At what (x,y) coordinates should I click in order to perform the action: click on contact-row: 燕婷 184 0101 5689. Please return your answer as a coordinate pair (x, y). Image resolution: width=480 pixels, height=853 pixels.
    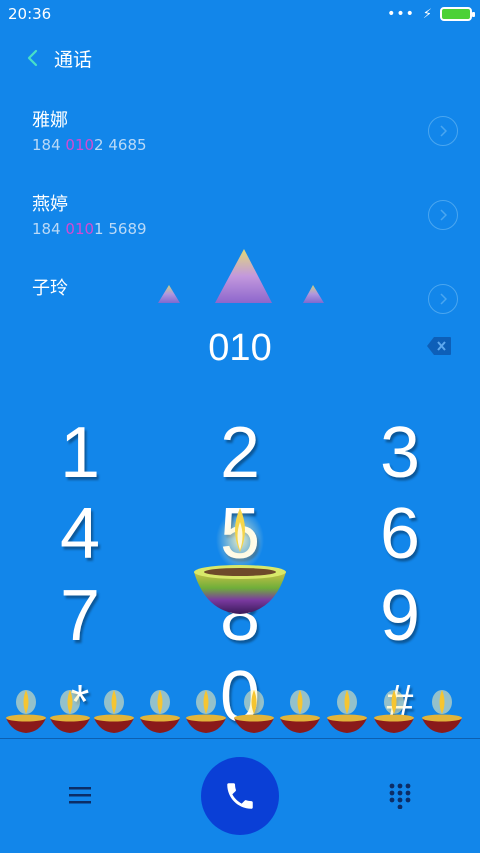
    Looking at the image, I should click on (240, 224).